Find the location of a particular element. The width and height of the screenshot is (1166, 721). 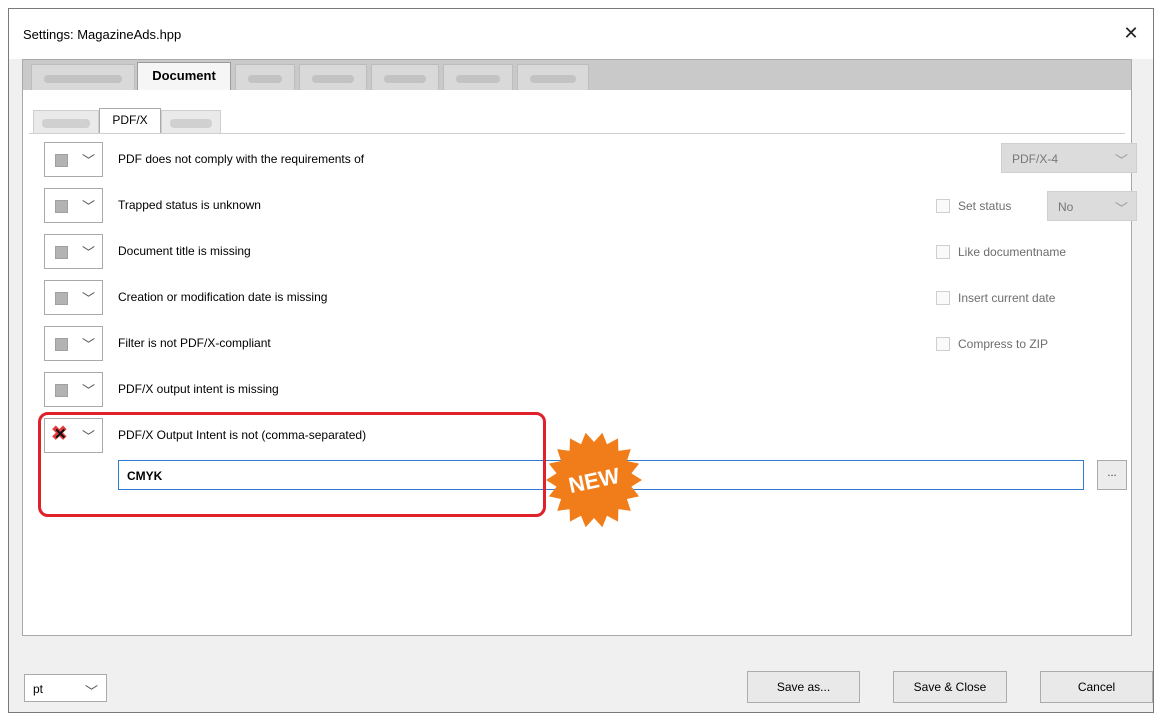

tab-other is located at coordinates (553, 77).